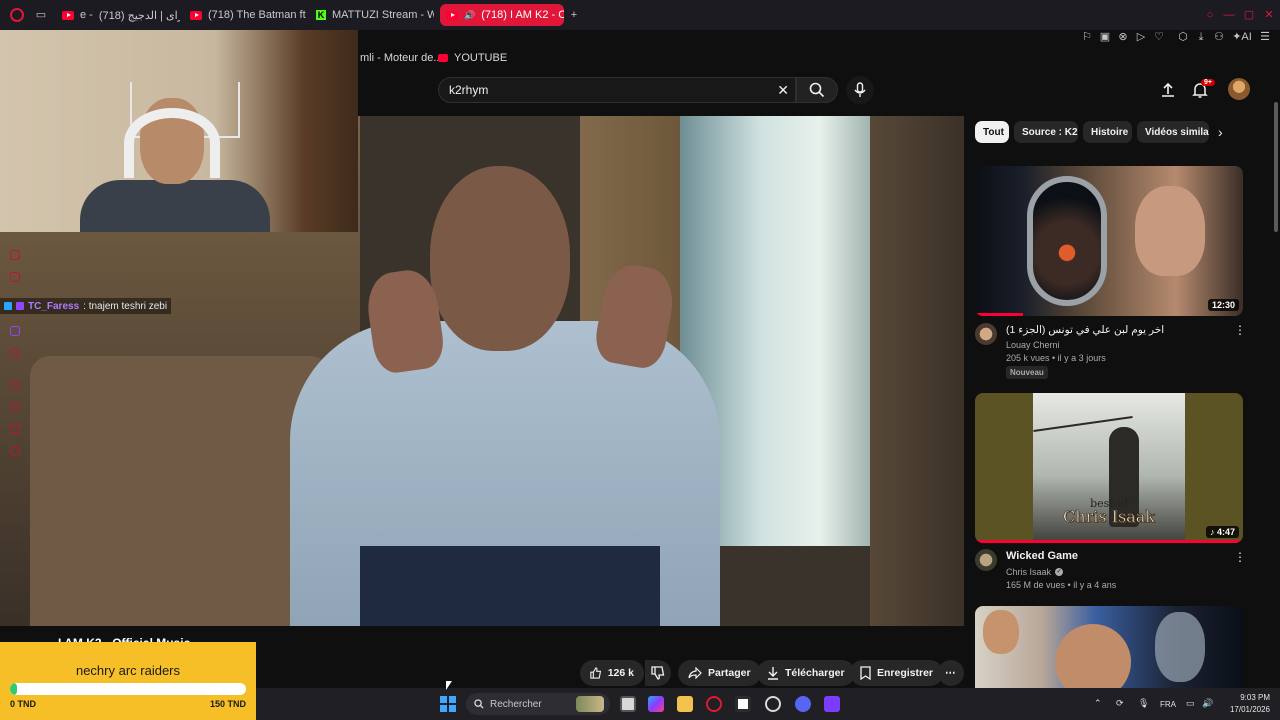  What do you see at coordinates (372, 15) in the screenshot?
I see `tab-kick-mattuzi: K MATTUZI Stream - Watch` at bounding box center [372, 15].